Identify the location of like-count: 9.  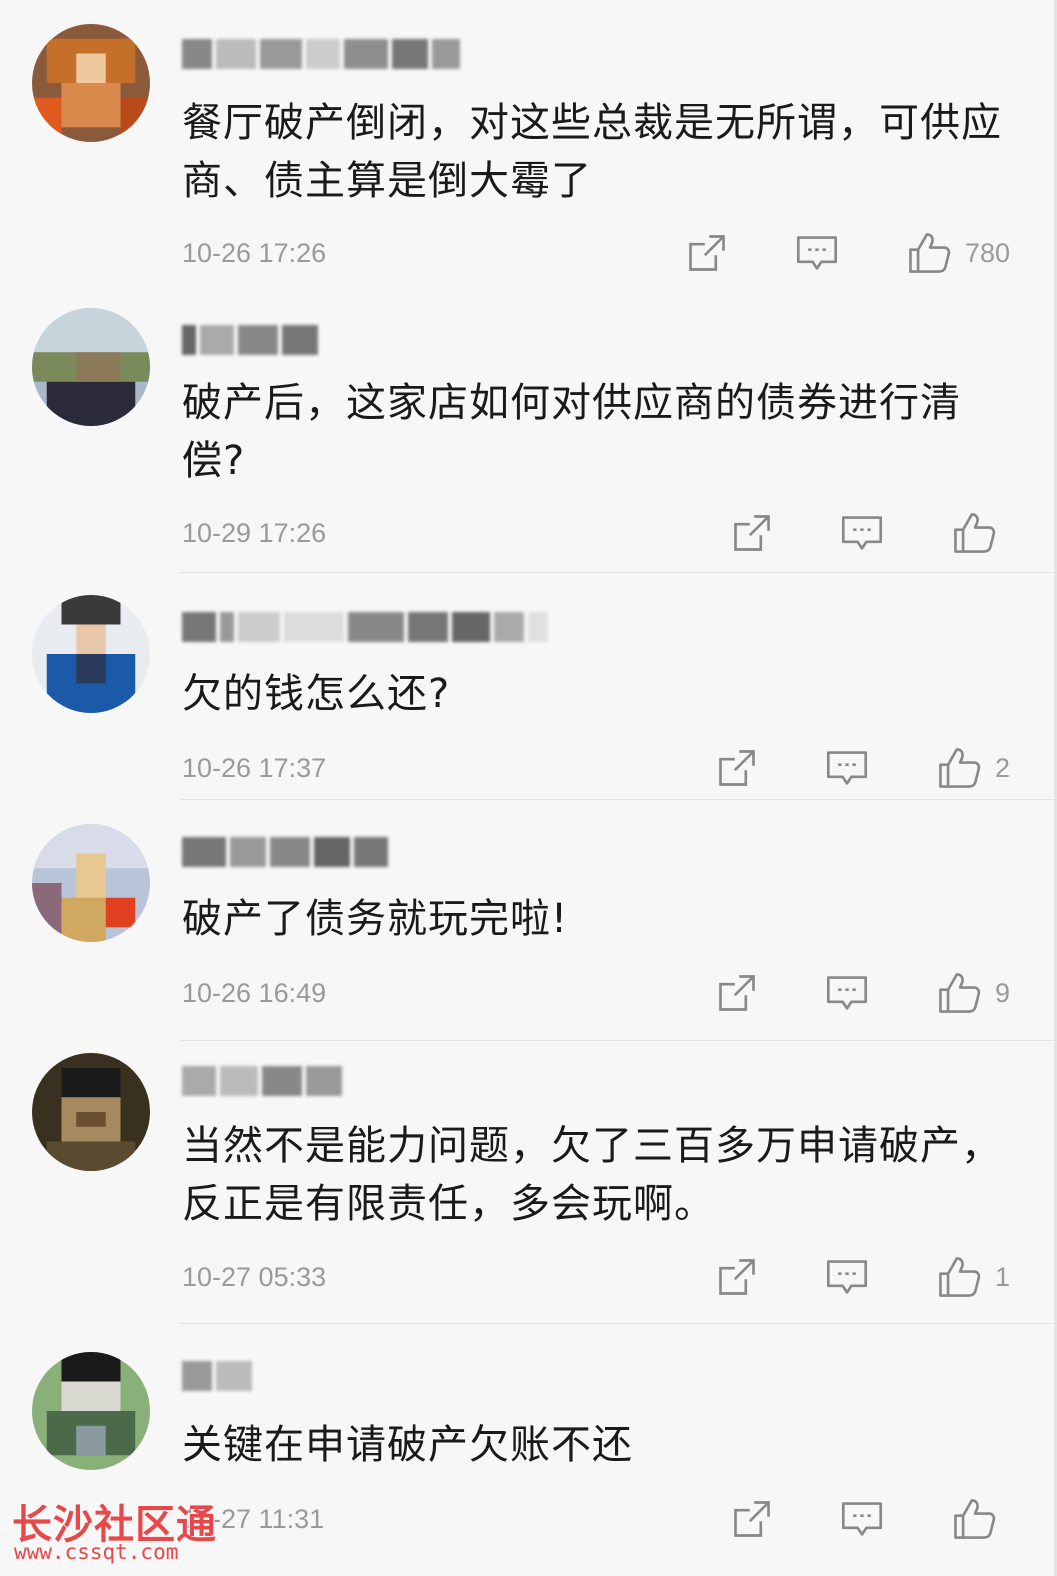
(1002, 992).